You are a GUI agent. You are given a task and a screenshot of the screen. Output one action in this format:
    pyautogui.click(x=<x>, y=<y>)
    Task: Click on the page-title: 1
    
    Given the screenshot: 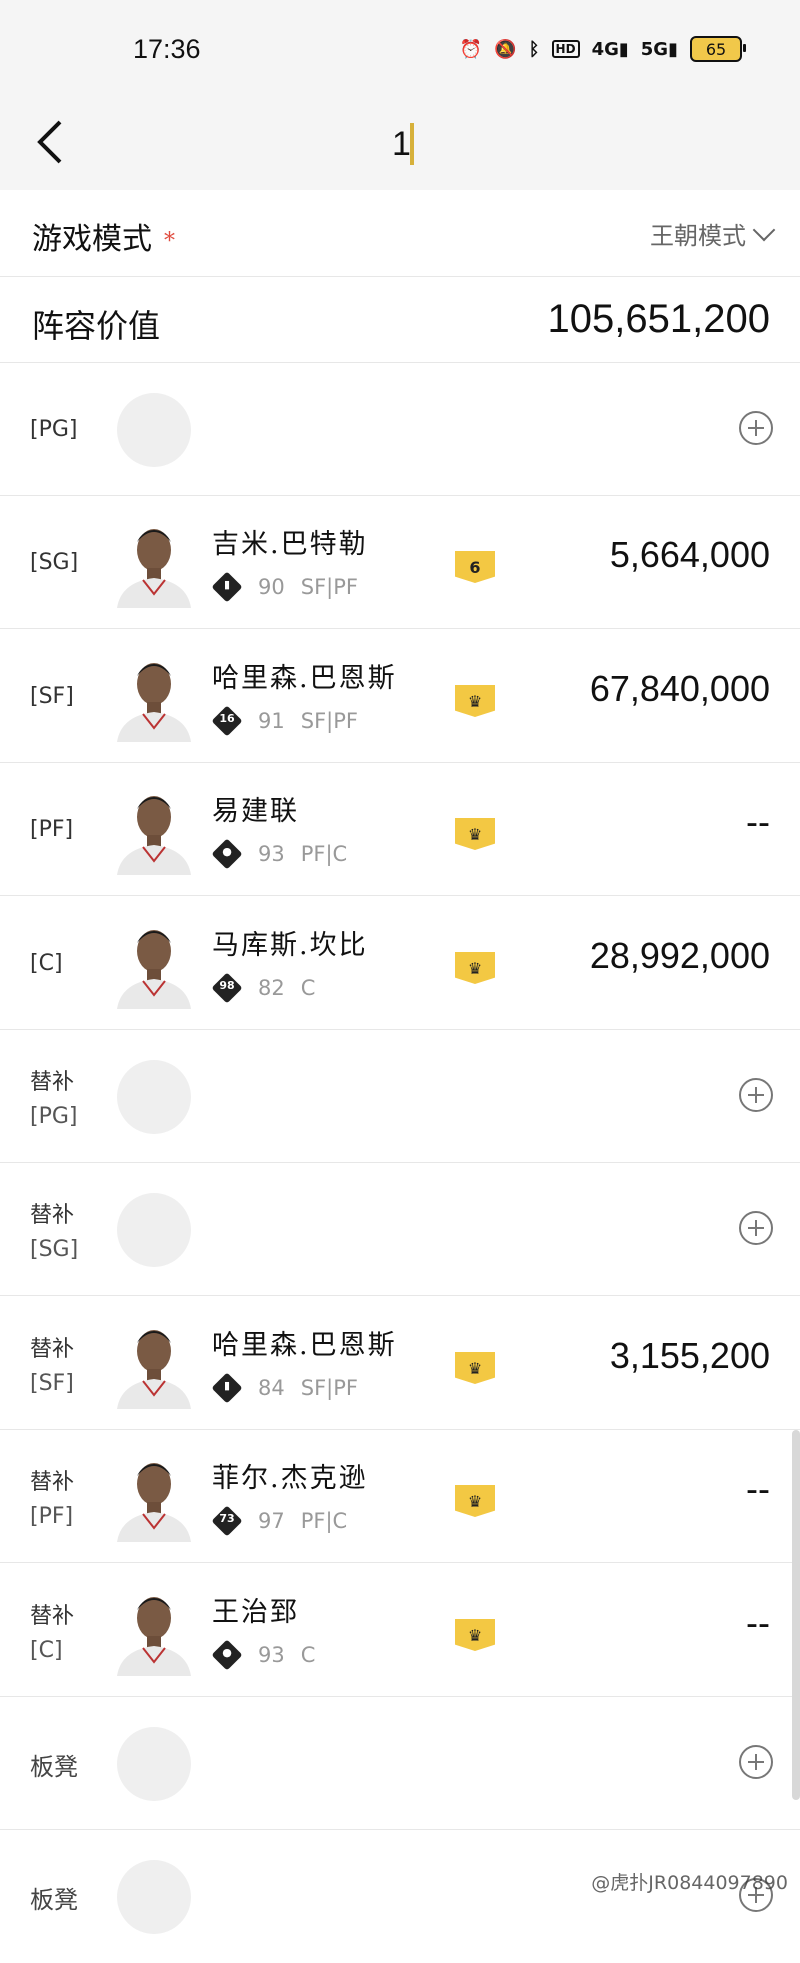 What is the action you would take?
    pyautogui.click(x=401, y=144)
    